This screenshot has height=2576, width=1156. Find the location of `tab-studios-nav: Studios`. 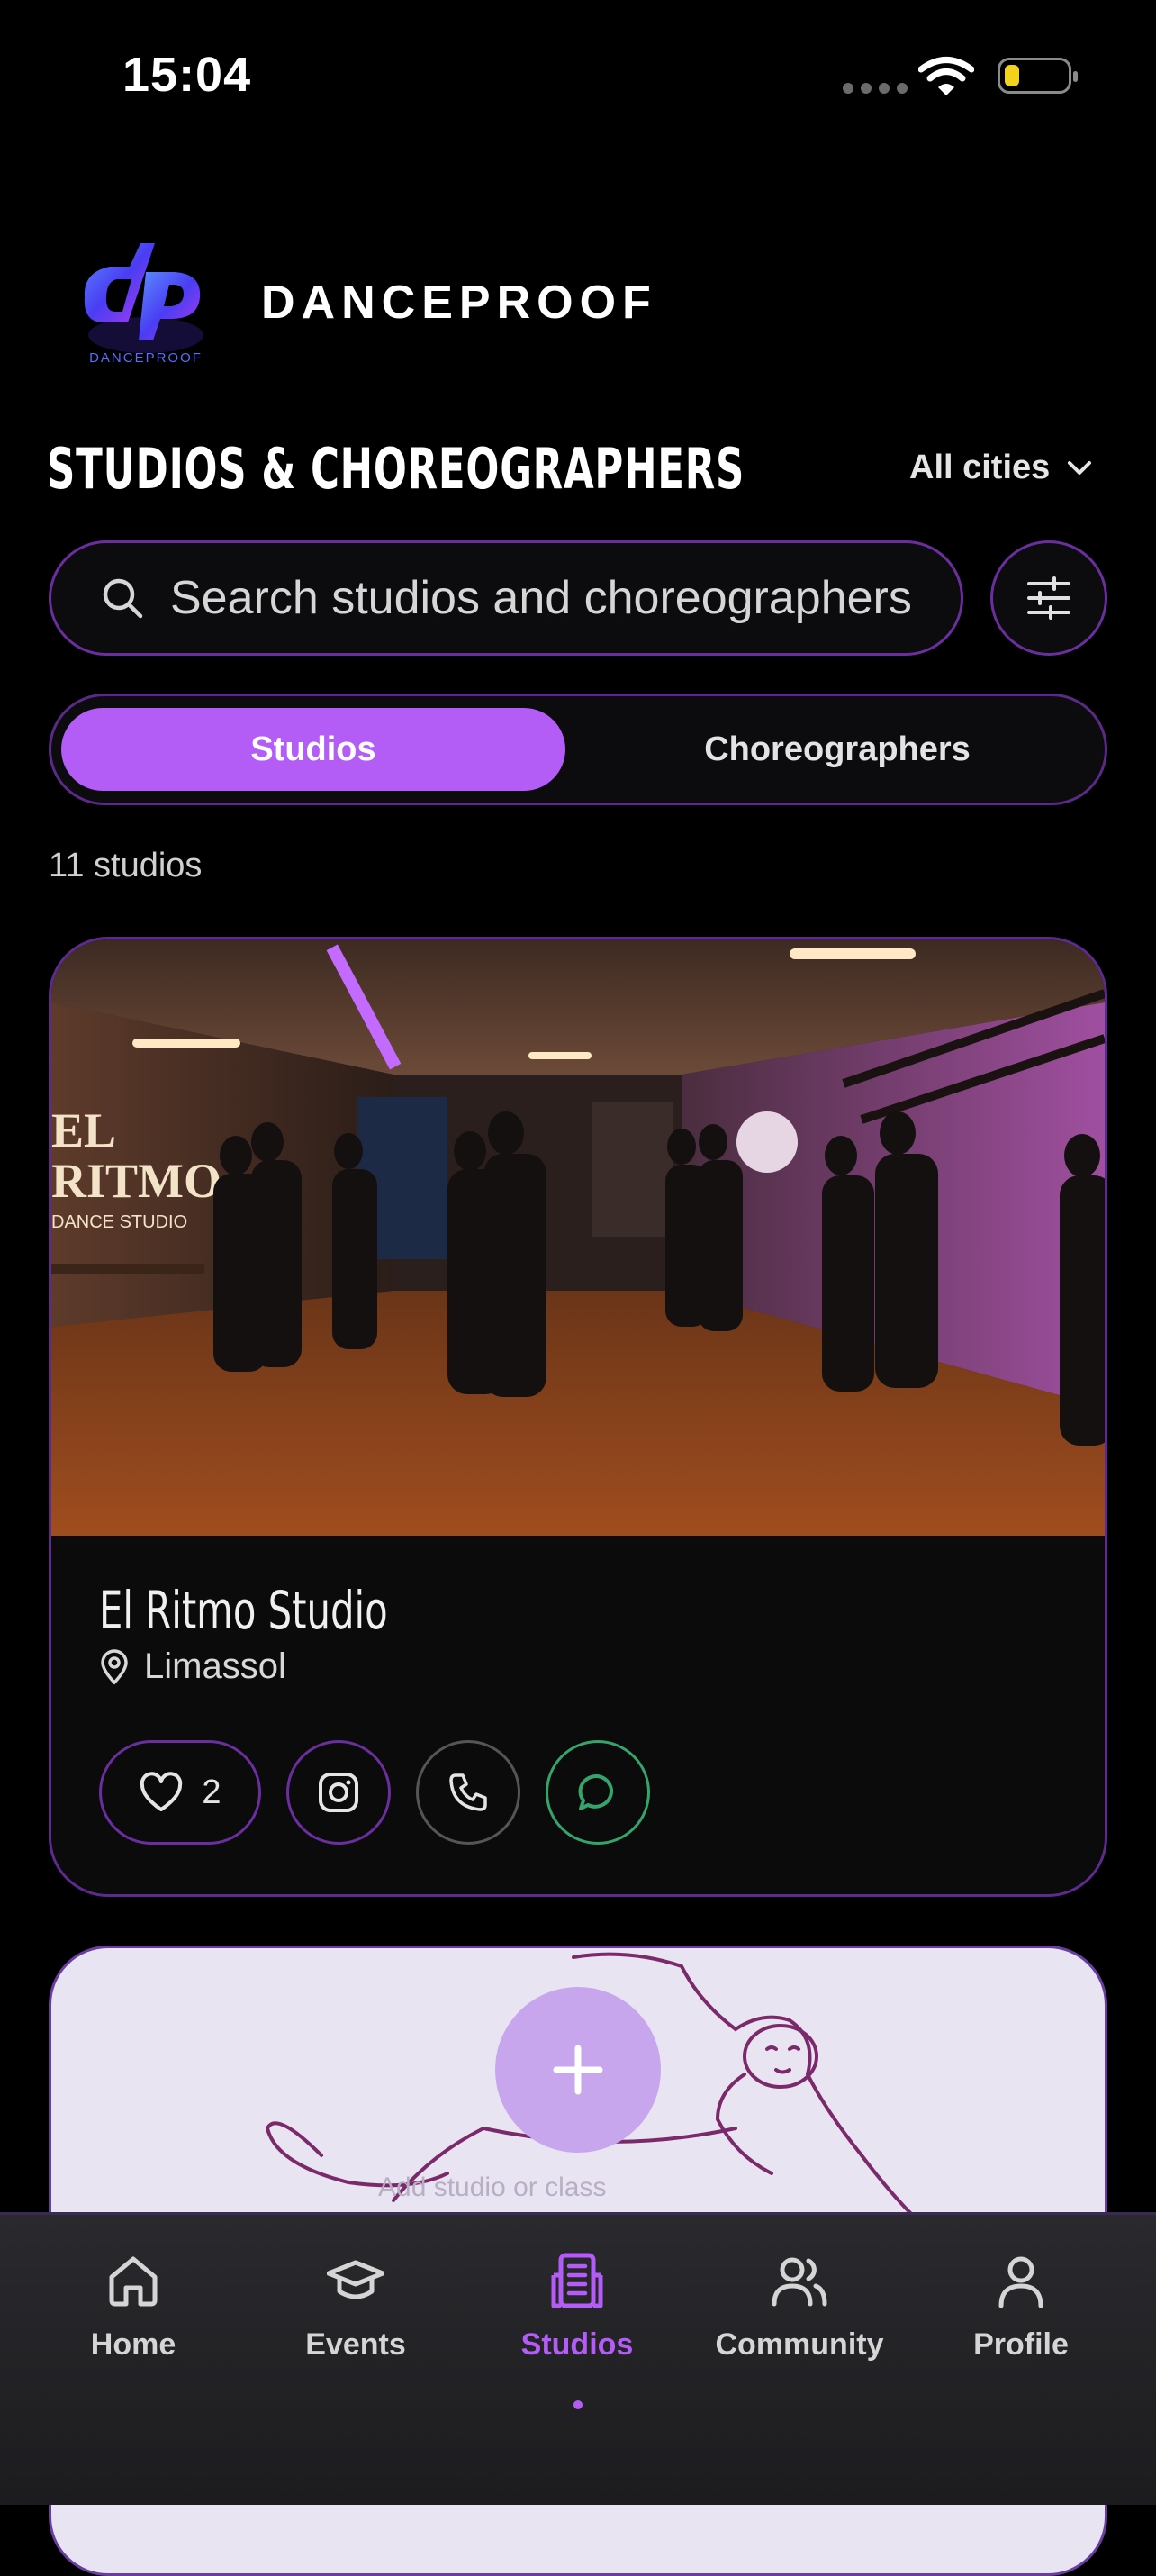

tab-studios-nav: Studios is located at coordinates (577, 2307).